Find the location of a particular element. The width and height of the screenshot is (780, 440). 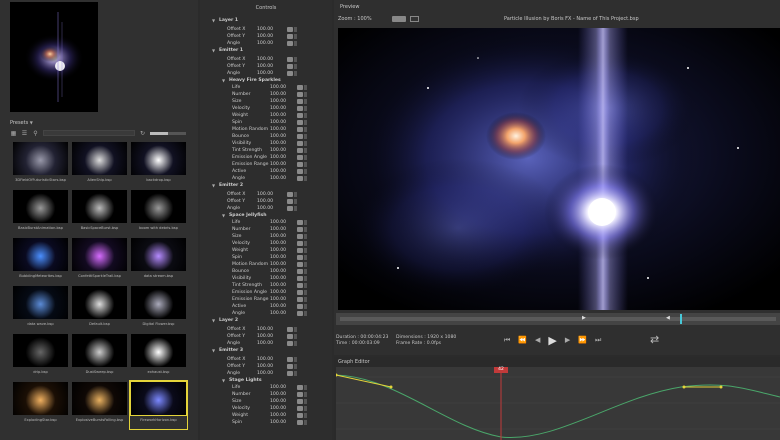

view-mode-button is located at coordinates (414, 19).